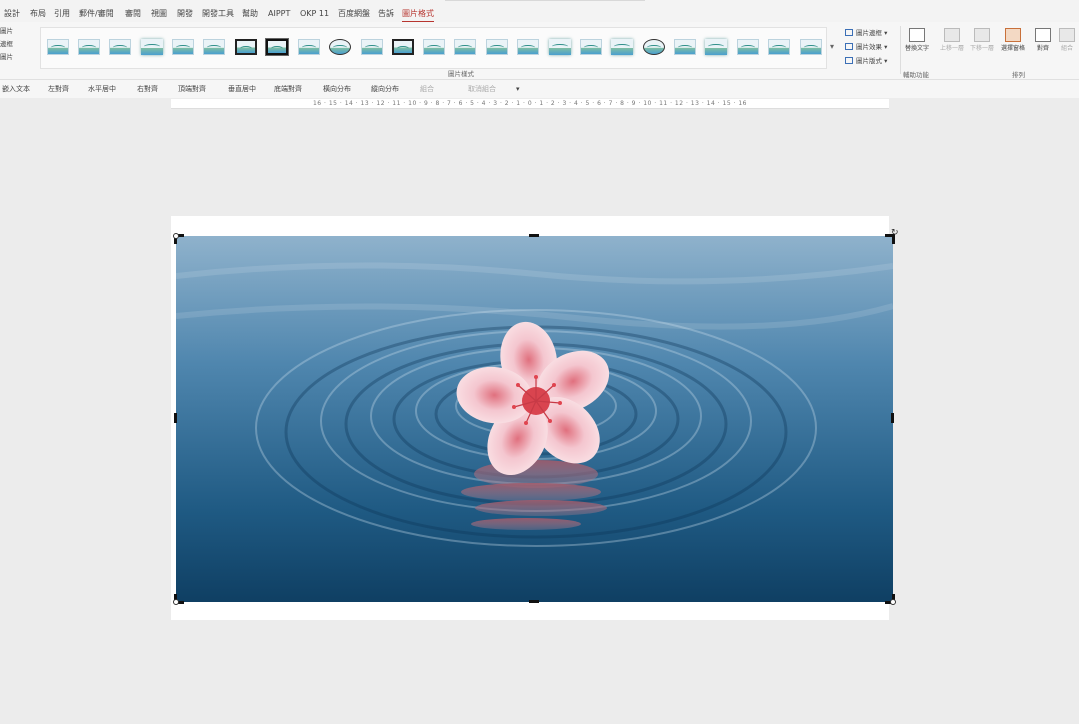 This screenshot has width=1079, height=724. Describe the element at coordinates (288, 89) in the screenshot. I see `align-bottom-button: 底端對齊` at that location.